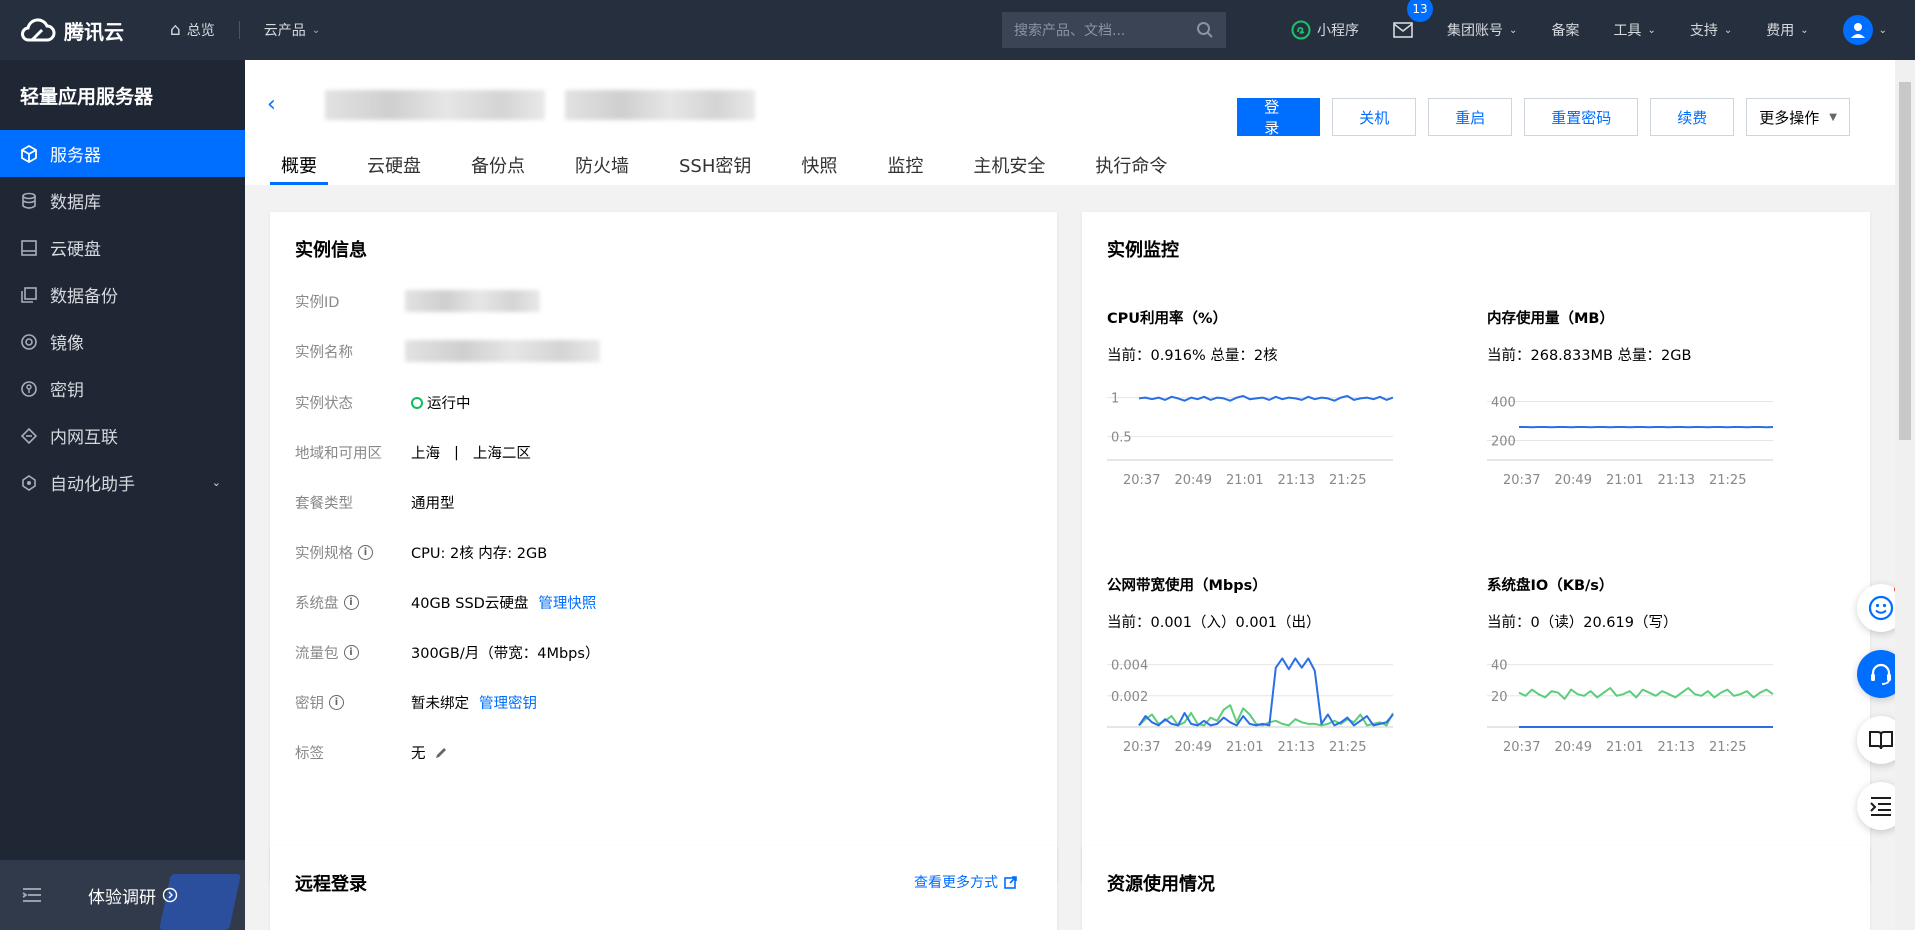  I want to click on login-button: 登录, so click(1279, 117).